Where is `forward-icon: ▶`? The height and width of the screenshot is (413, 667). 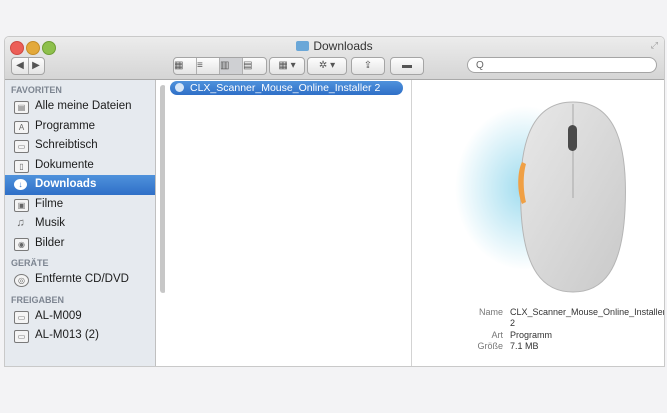
forward-icon: ▶ is located at coordinates (36, 66).